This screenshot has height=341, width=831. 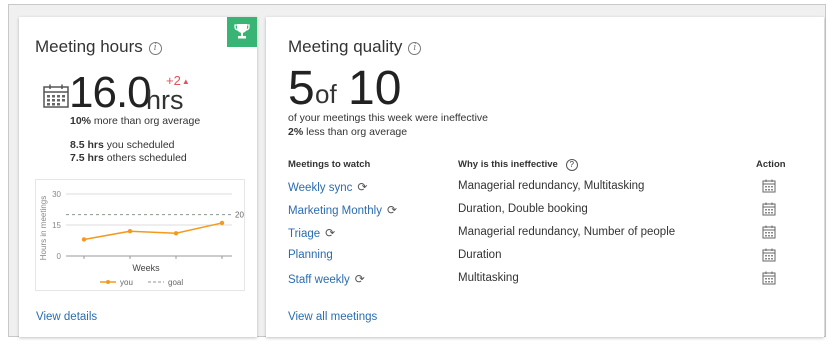 I want to click on meeting-hours-value: 16.0, so click(x=110, y=92).